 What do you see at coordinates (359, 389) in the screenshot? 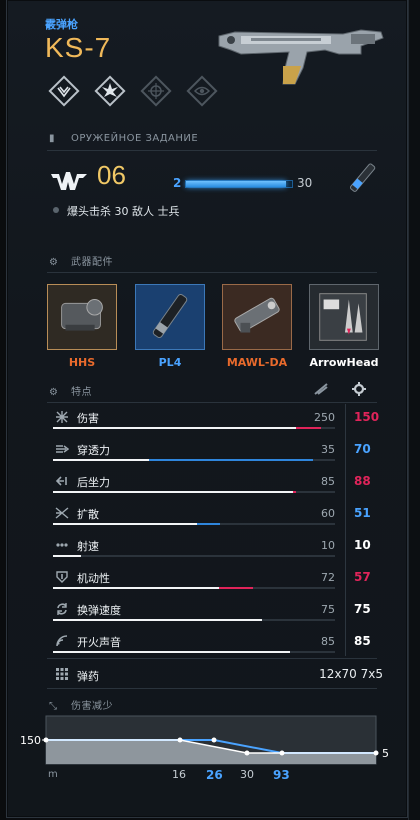
I see `with-attachments-icon` at bounding box center [359, 389].